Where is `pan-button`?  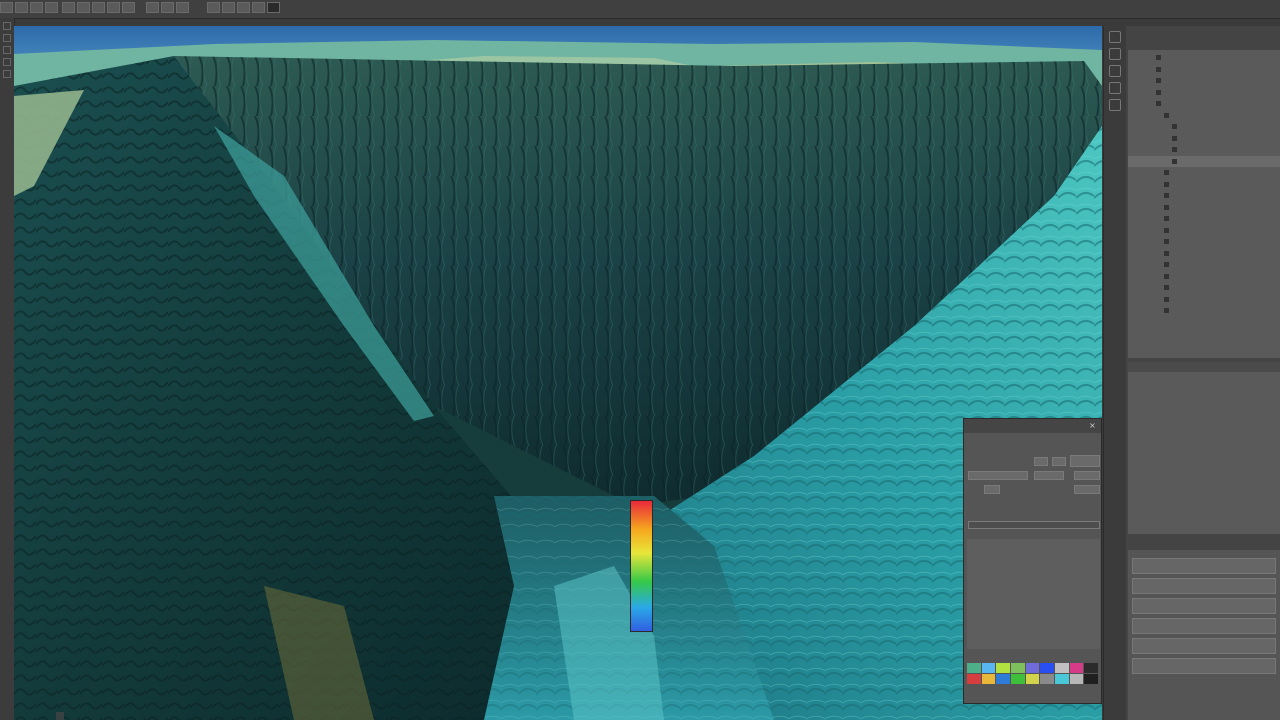 pan-button is located at coordinates (182, 7).